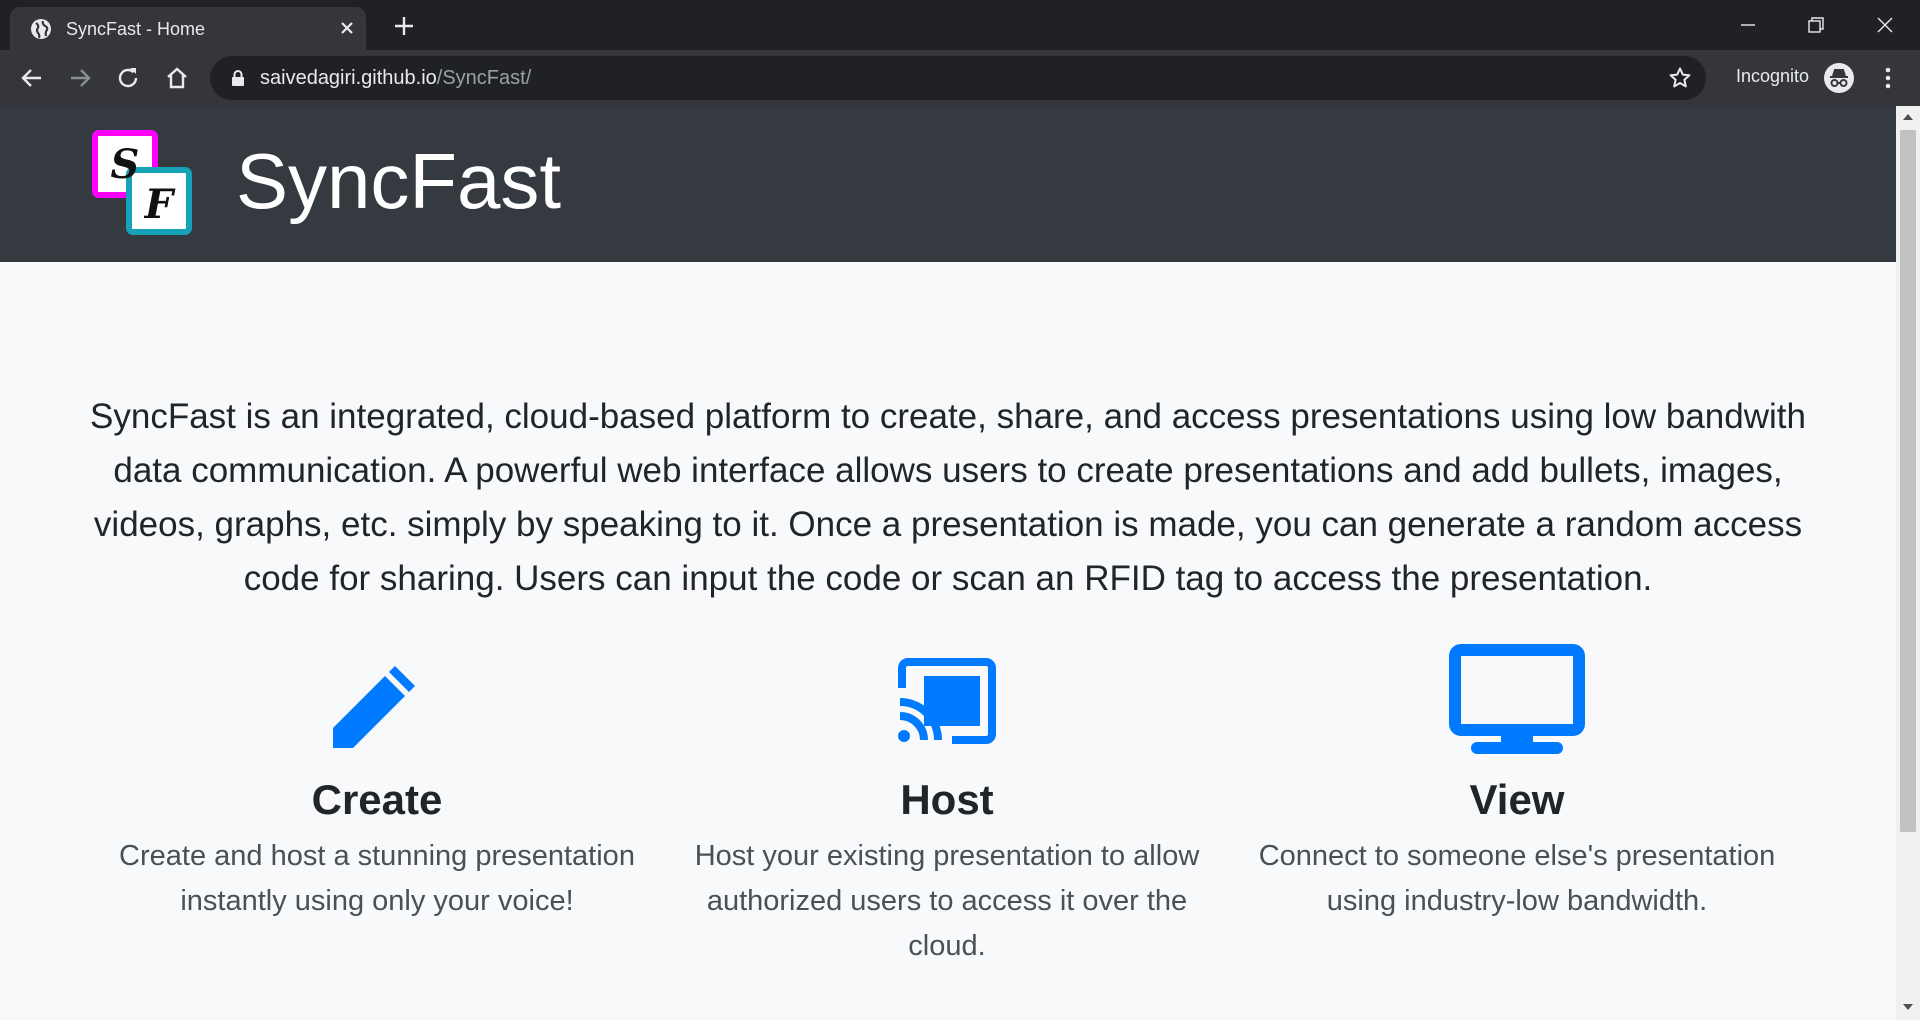  Describe the element at coordinates (136, 29) in the screenshot. I see `tab-title: SyncFast - Home` at that location.